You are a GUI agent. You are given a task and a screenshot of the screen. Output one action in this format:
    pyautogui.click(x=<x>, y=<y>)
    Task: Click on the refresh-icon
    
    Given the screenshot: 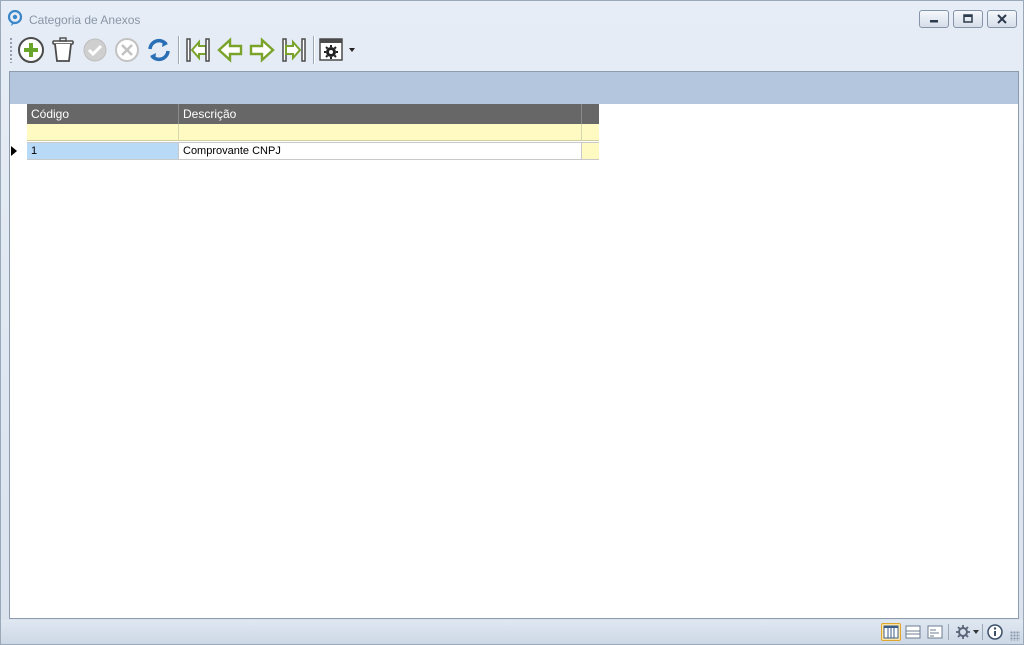 What is the action you would take?
    pyautogui.click(x=159, y=50)
    